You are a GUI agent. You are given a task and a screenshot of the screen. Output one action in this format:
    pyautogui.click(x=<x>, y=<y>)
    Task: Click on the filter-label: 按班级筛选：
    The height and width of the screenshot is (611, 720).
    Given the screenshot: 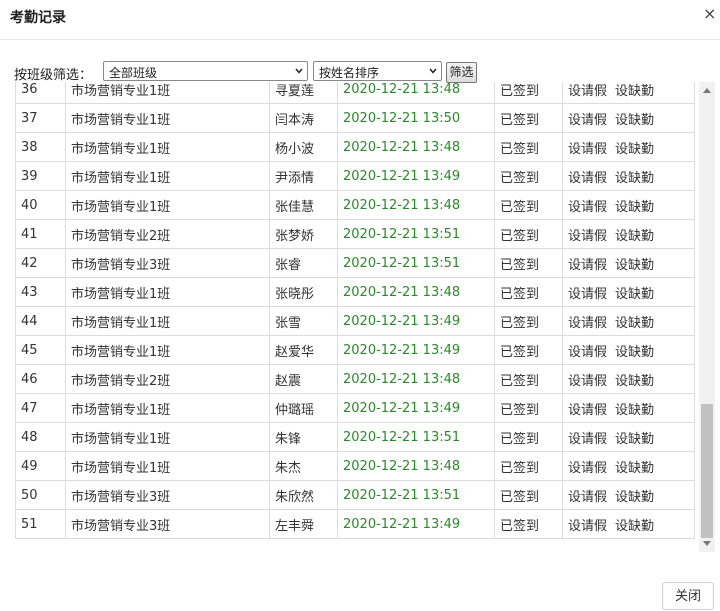 What is the action you would take?
    pyautogui.click(x=53, y=75)
    